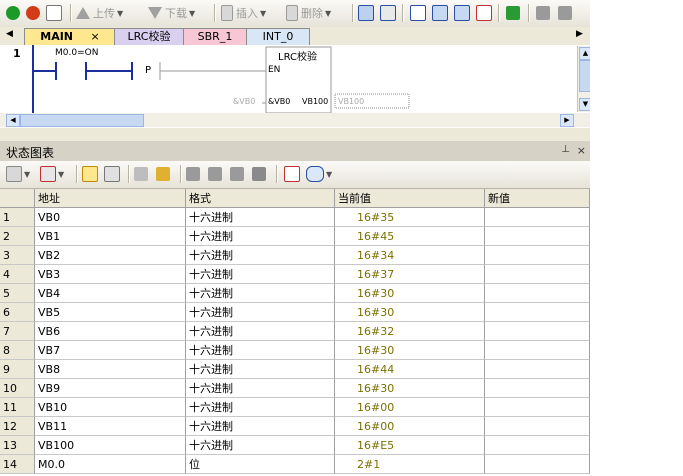 The width and height of the screenshot is (683, 476). Describe the element at coordinates (410, 445) in the screenshot. I see `current-value-cell: 16#E5` at that location.